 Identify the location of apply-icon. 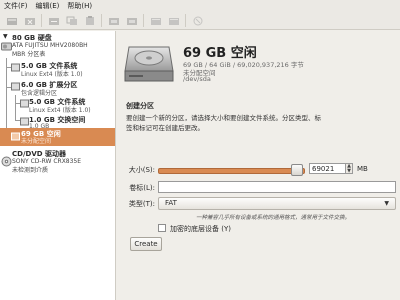
(131, 20).